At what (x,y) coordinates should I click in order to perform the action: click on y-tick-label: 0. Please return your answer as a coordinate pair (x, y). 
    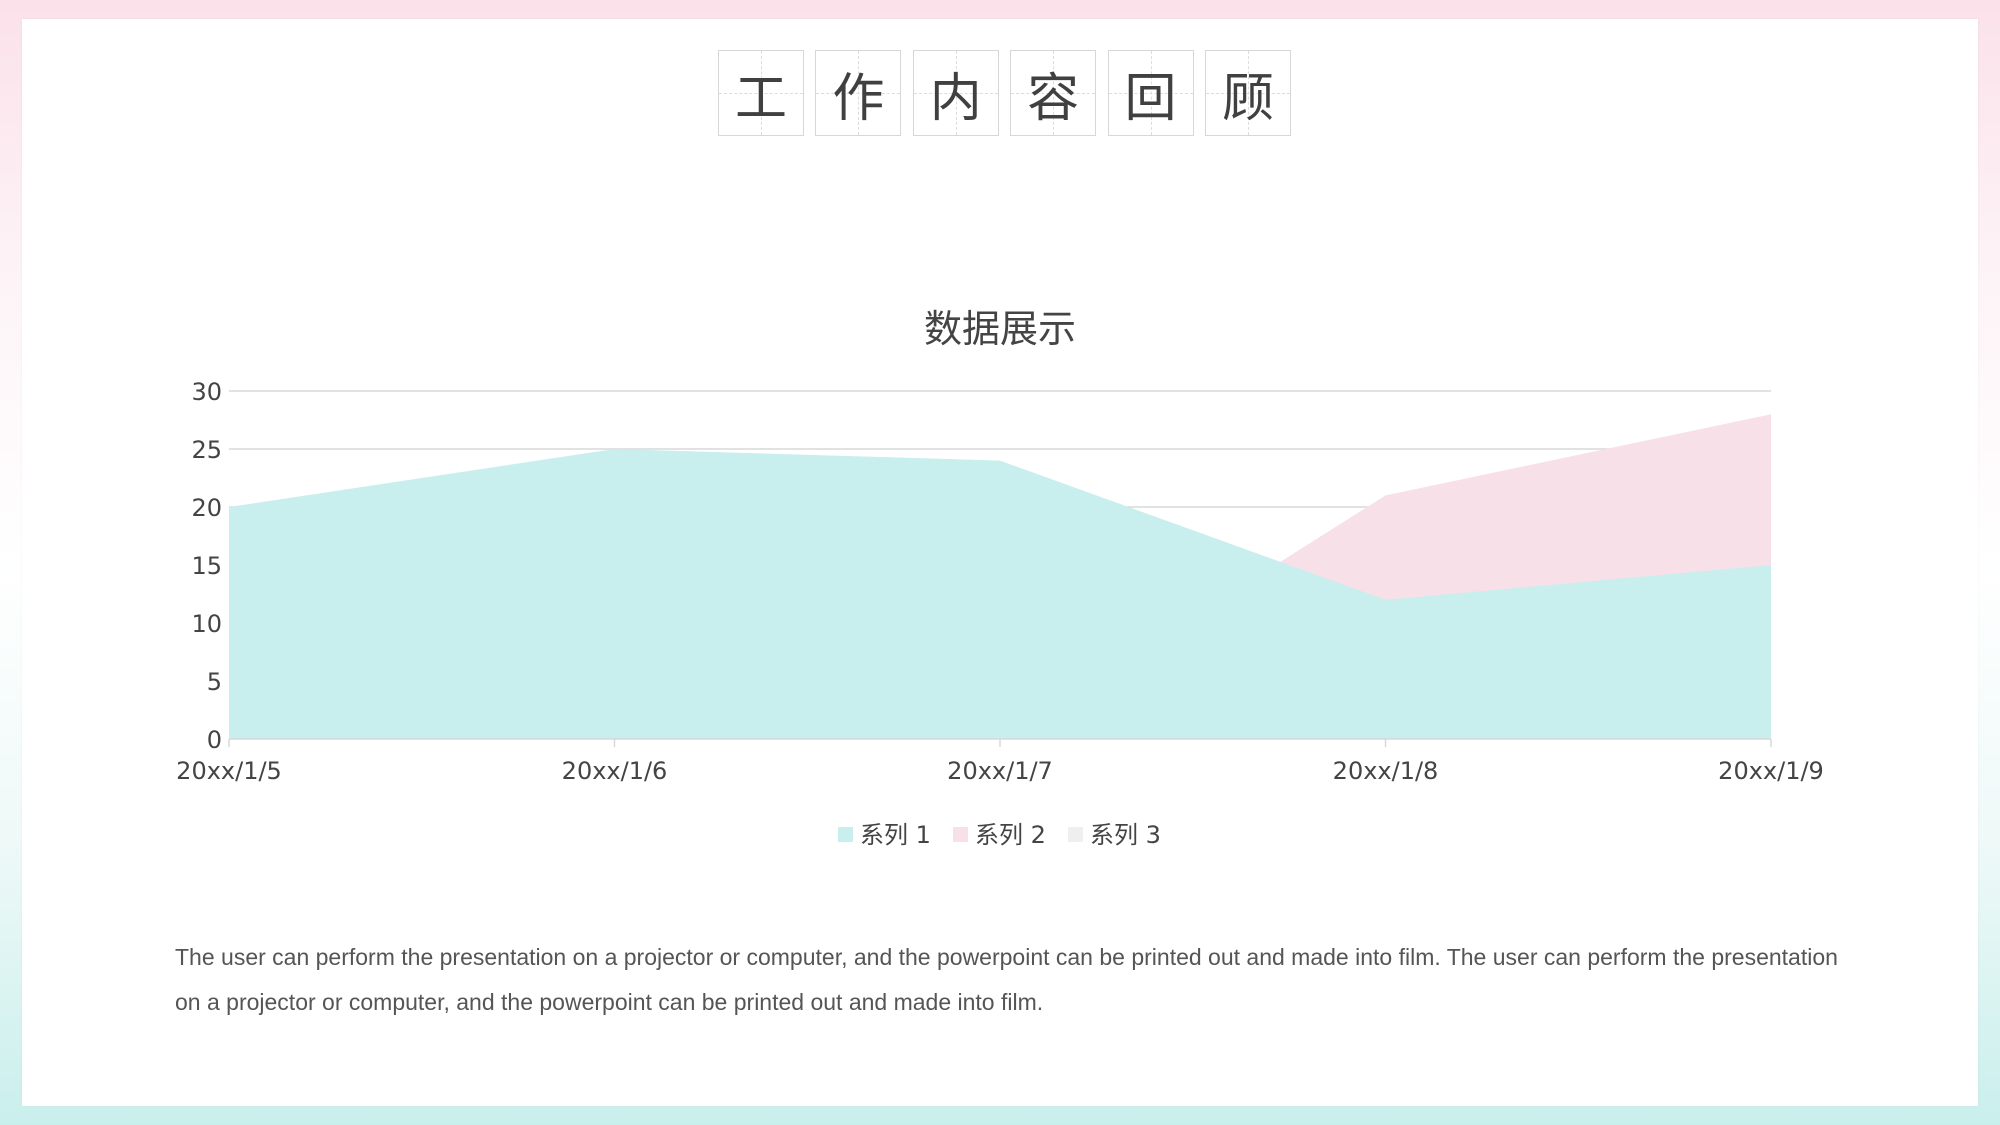
    Looking at the image, I should click on (214, 740).